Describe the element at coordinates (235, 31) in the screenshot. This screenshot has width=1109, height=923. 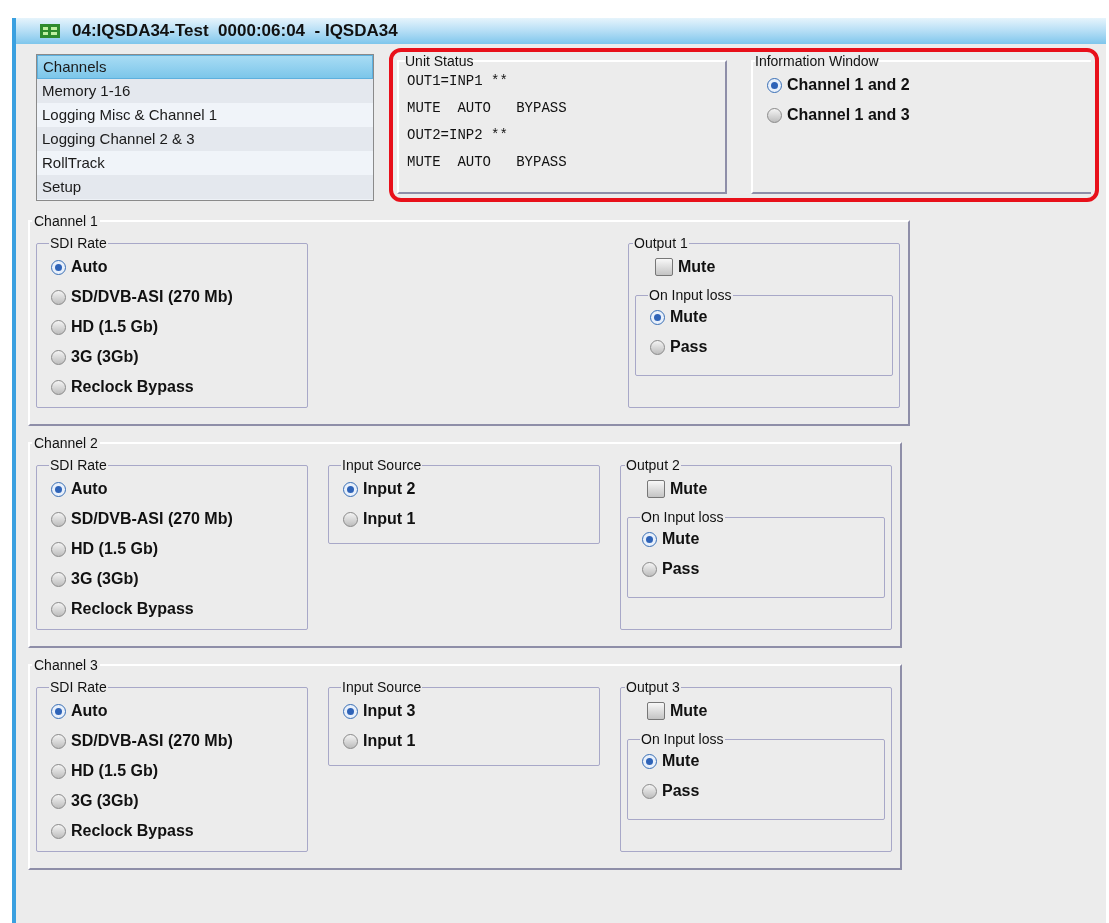
I see `window-title: 04:IQSDA34-Test 0000:06:04 - IQSDA34` at that location.